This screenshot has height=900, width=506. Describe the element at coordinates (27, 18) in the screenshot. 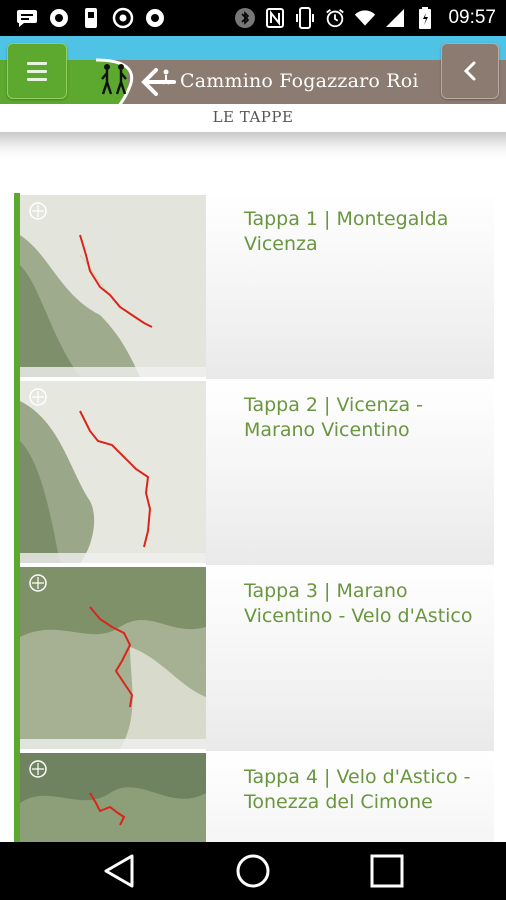

I see `message-icon` at that location.